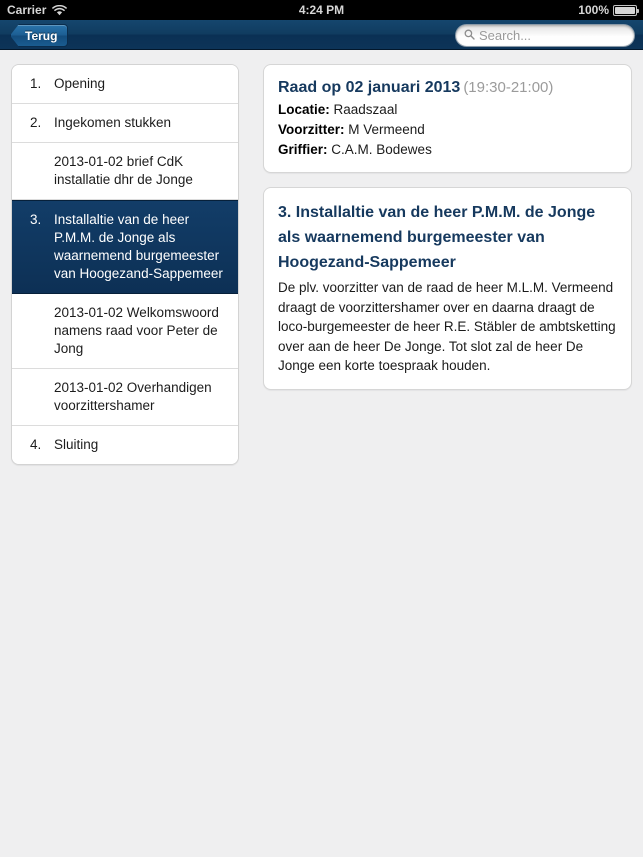 The image size is (643, 857). What do you see at coordinates (36, 444) in the screenshot?
I see `list-item-number: 4.` at bounding box center [36, 444].